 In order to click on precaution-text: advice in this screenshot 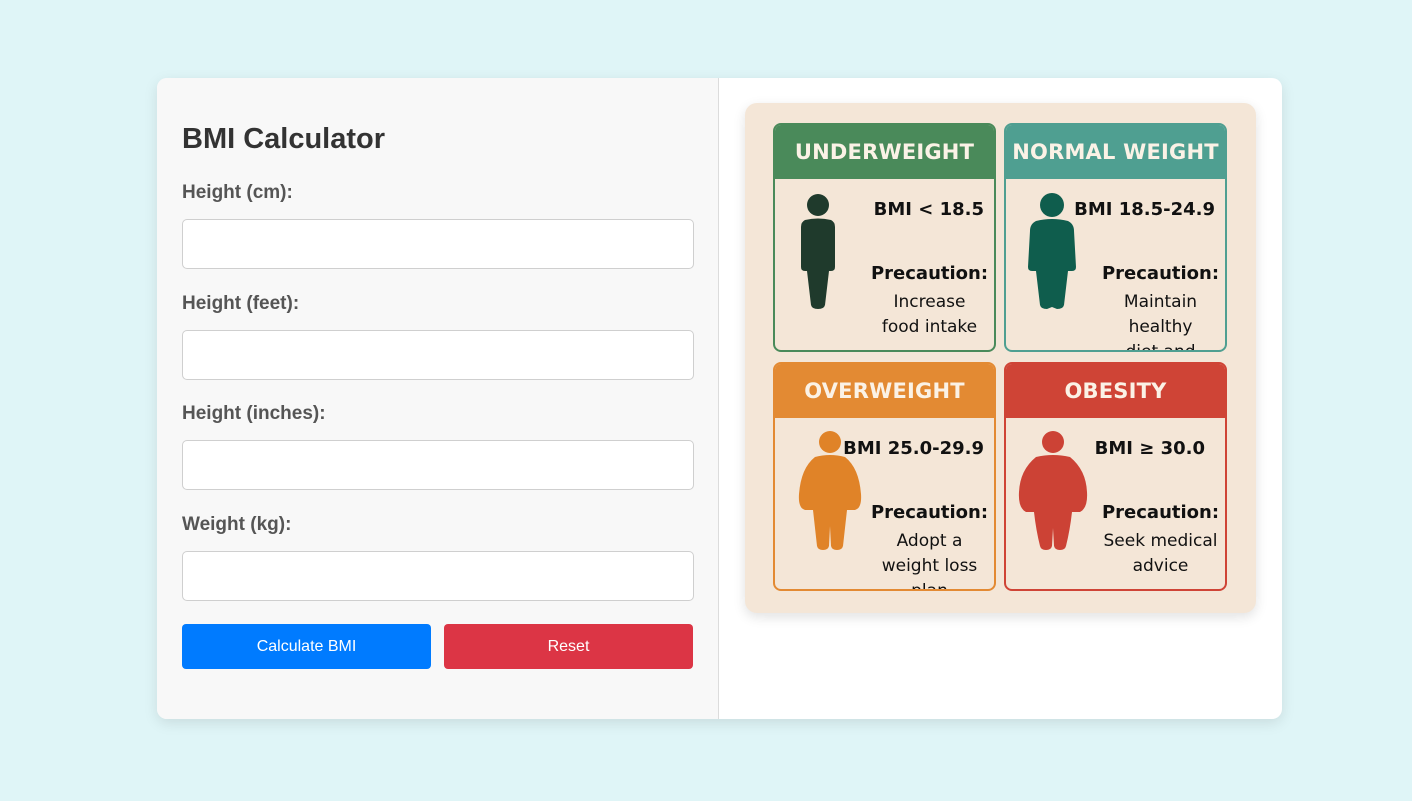, I will do `click(1160, 566)`.